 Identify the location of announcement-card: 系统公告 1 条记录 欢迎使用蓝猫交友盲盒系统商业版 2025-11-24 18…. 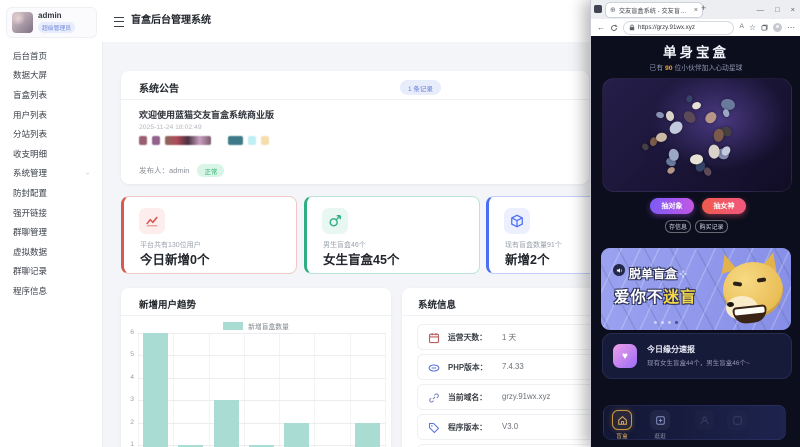
(355, 127).